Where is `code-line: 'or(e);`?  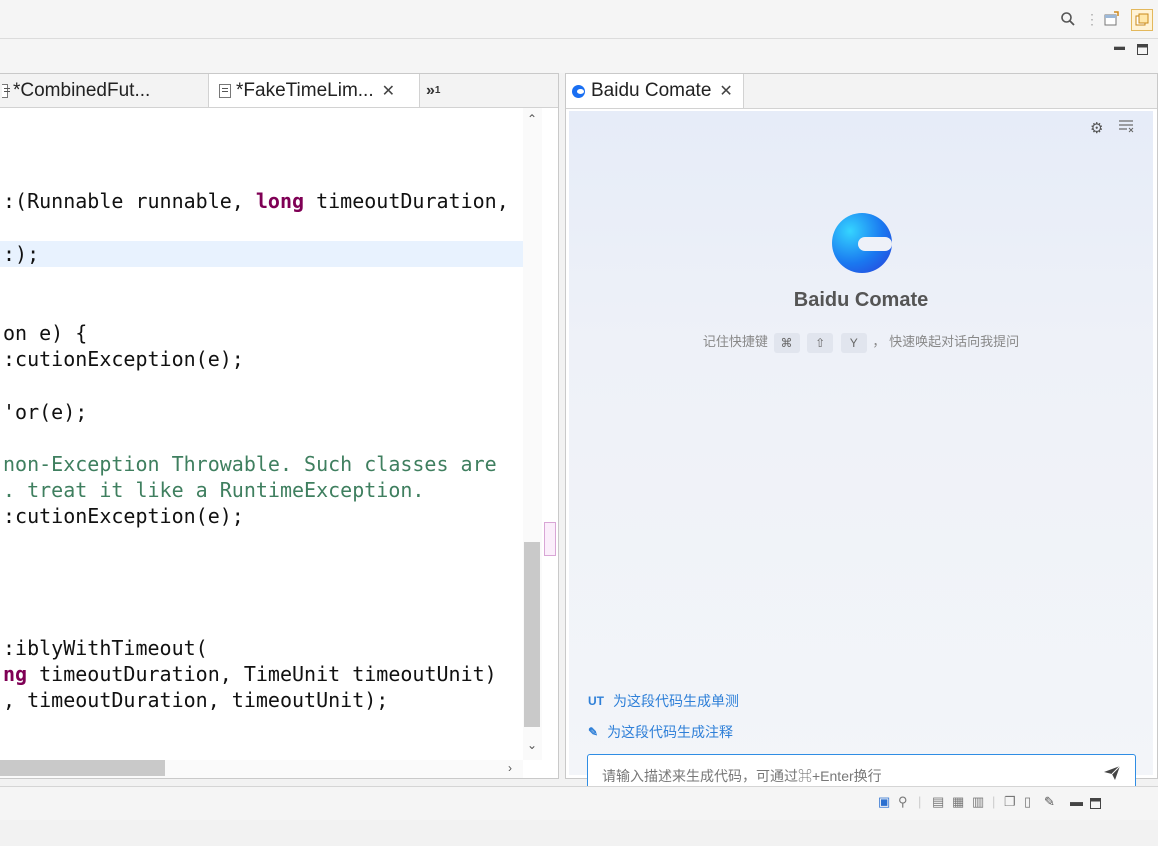 code-line: 'or(e); is located at coordinates (45, 412).